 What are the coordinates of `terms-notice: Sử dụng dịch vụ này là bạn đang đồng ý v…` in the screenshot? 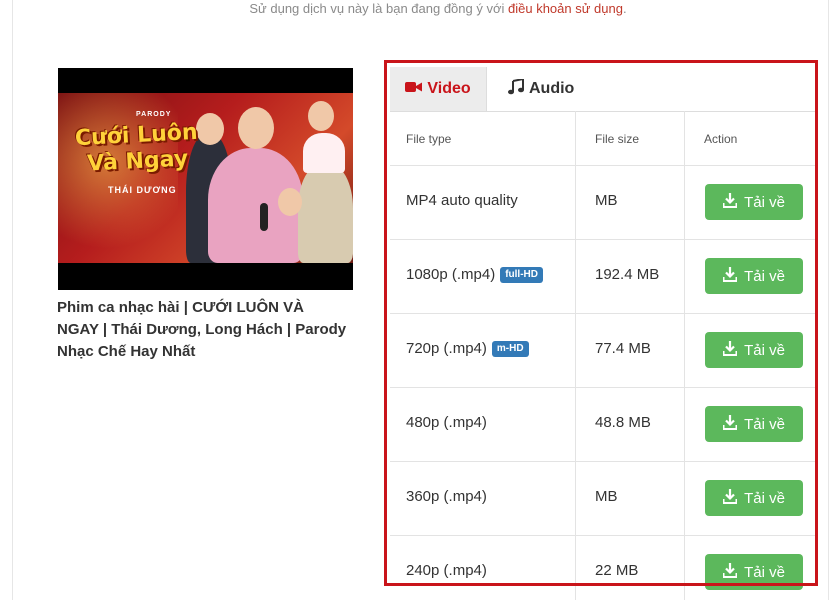 It's located at (420, 8).